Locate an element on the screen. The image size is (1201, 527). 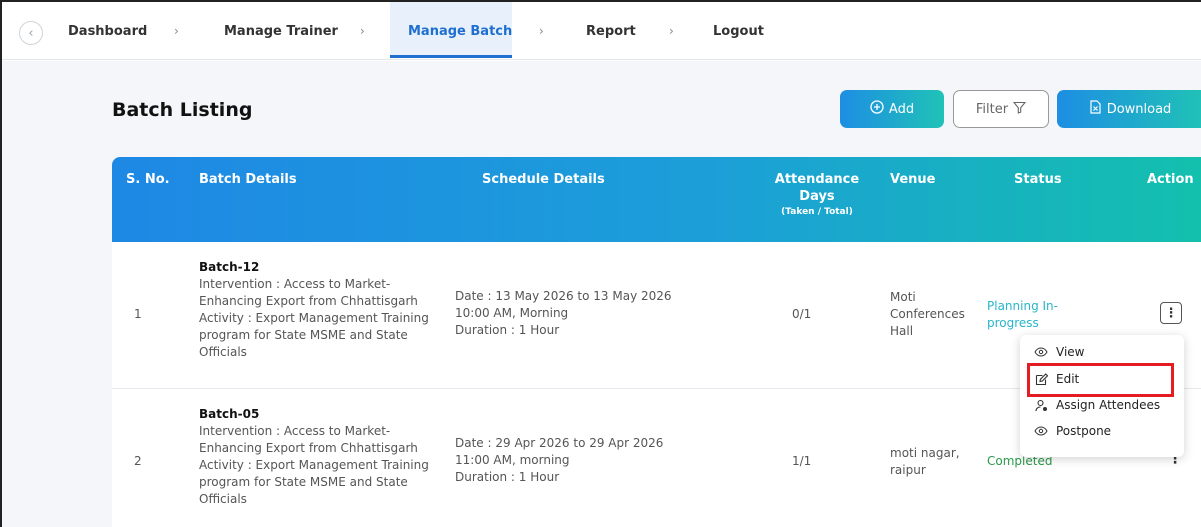
venue-line: Conferences is located at coordinates (927, 314).